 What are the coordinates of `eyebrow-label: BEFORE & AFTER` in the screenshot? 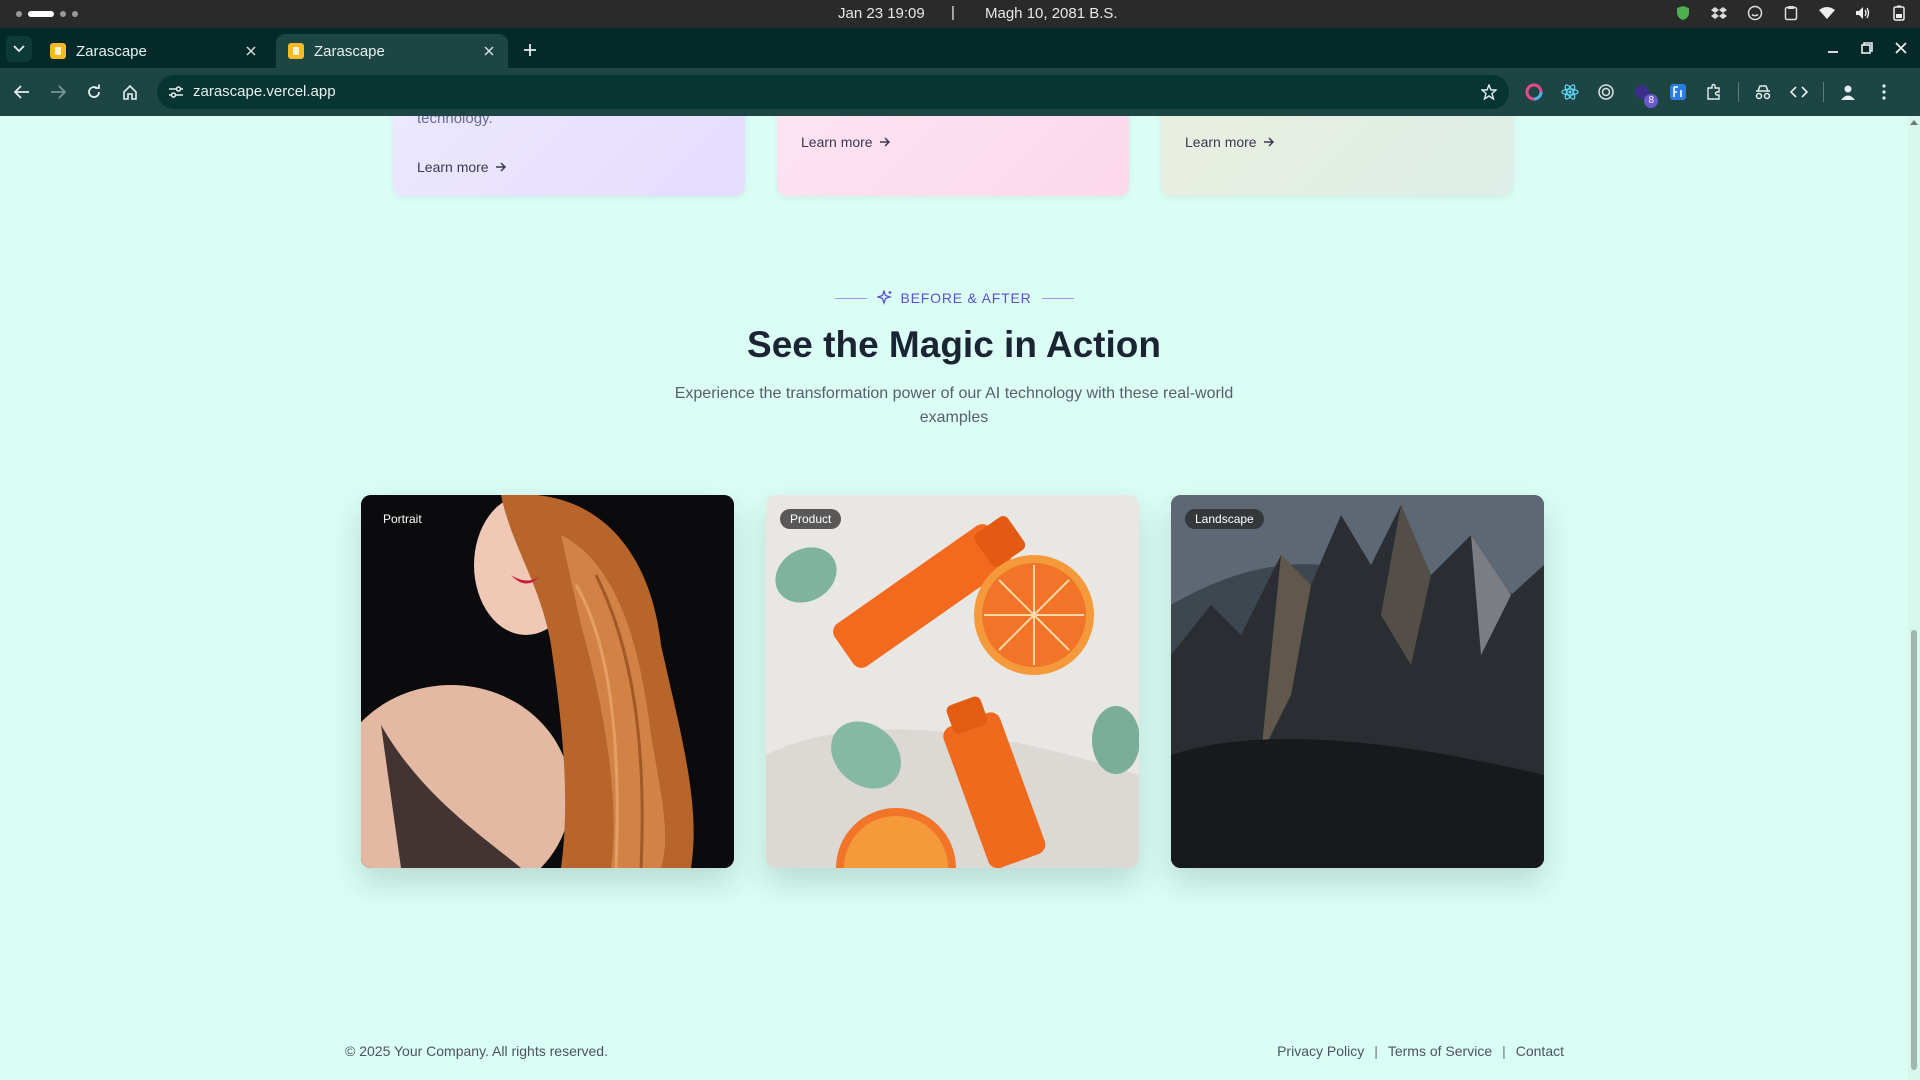 It's located at (966, 298).